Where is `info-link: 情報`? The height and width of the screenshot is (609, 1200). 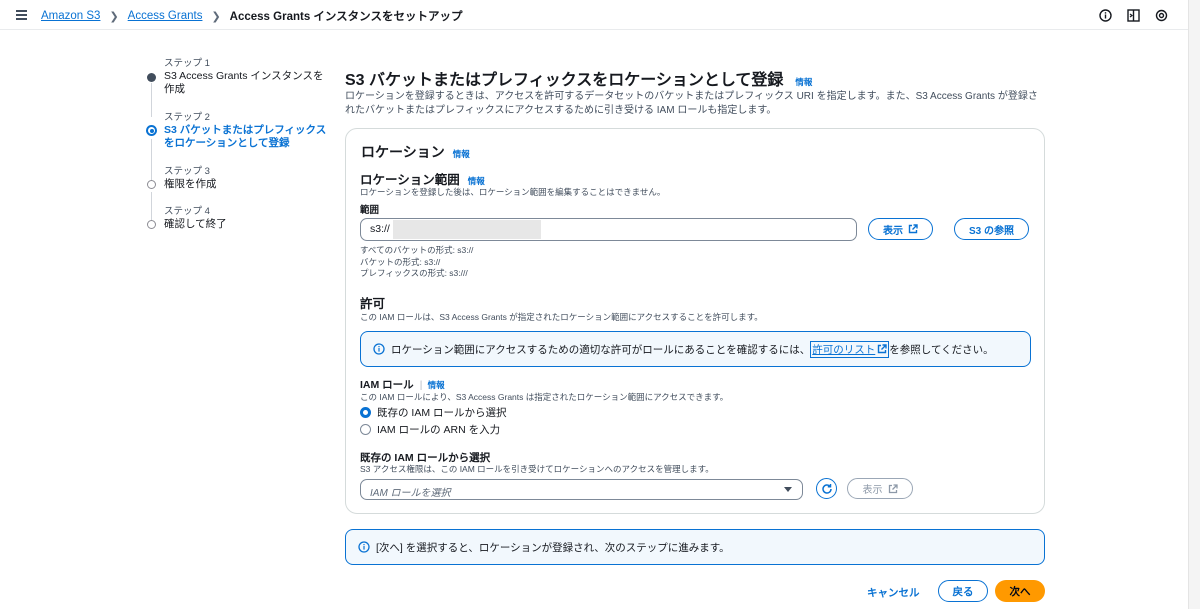
info-link: 情報 is located at coordinates (803, 82).